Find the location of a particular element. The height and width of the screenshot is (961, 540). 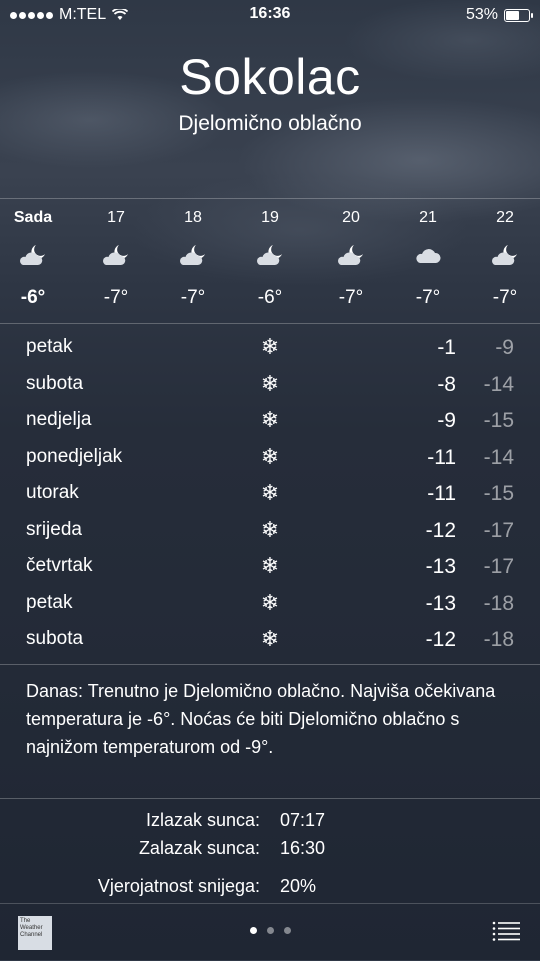

daily-row: petak ❄ -1 -9 is located at coordinates (270, 348).